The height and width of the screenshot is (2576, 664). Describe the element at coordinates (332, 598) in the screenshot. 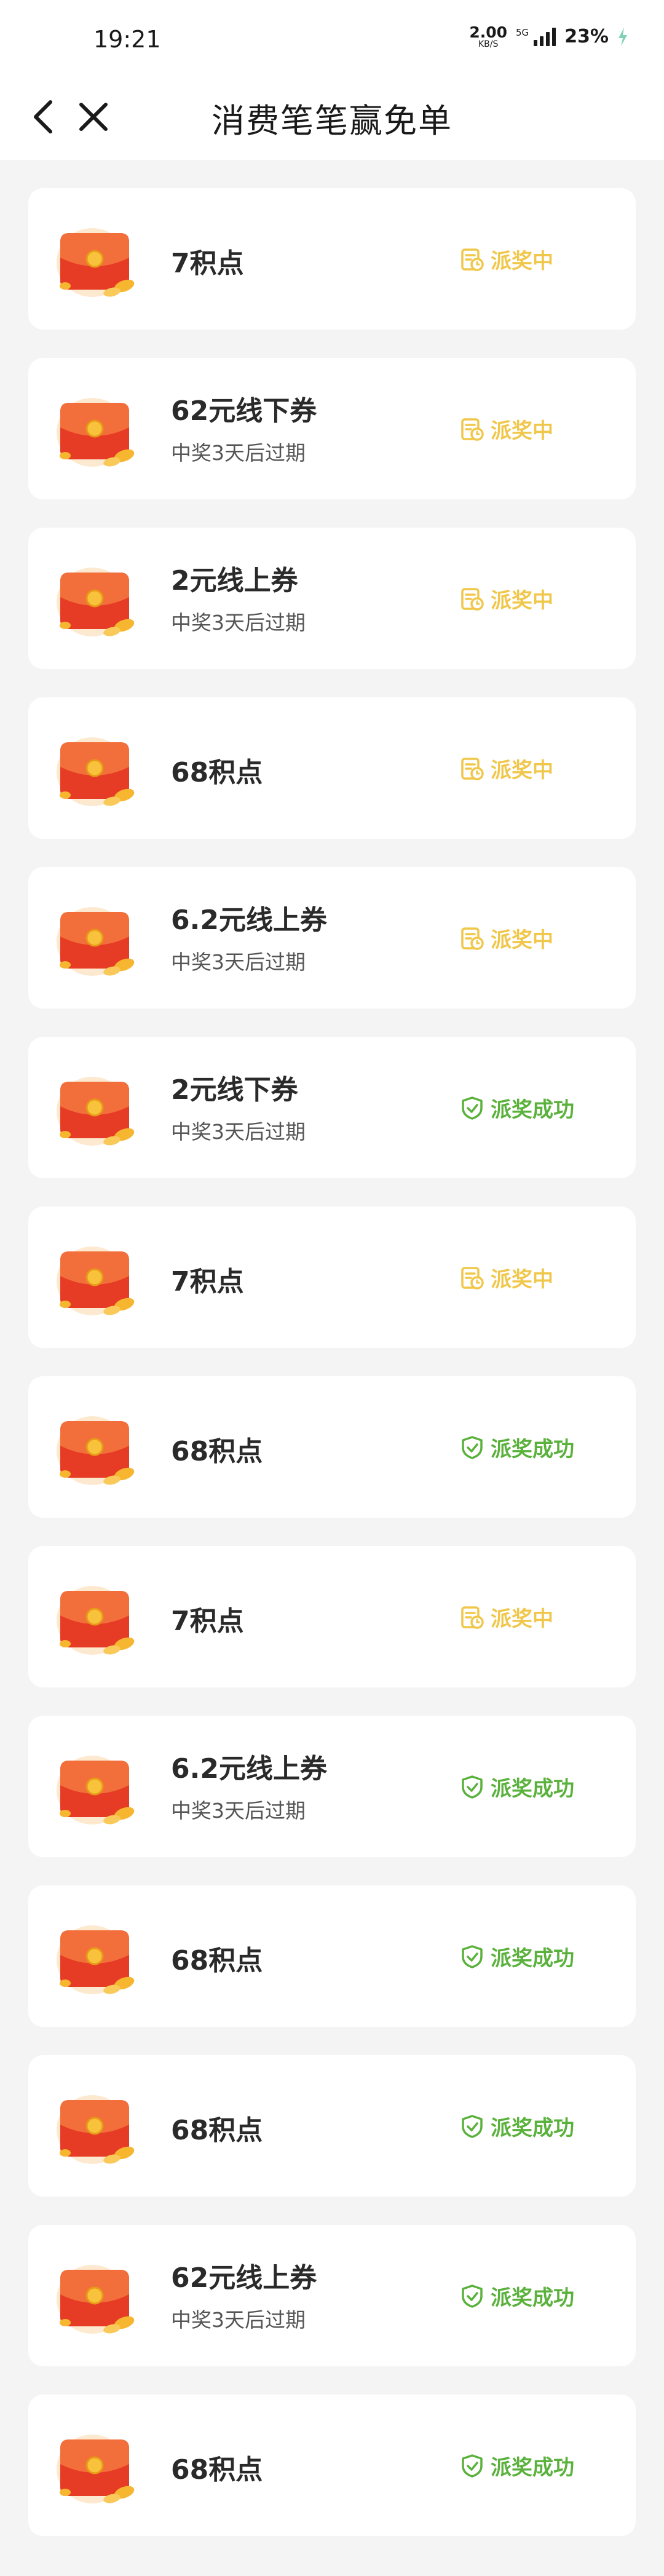

I see `prize-card: 2元线上券中奖3天后过期 派奖中` at that location.